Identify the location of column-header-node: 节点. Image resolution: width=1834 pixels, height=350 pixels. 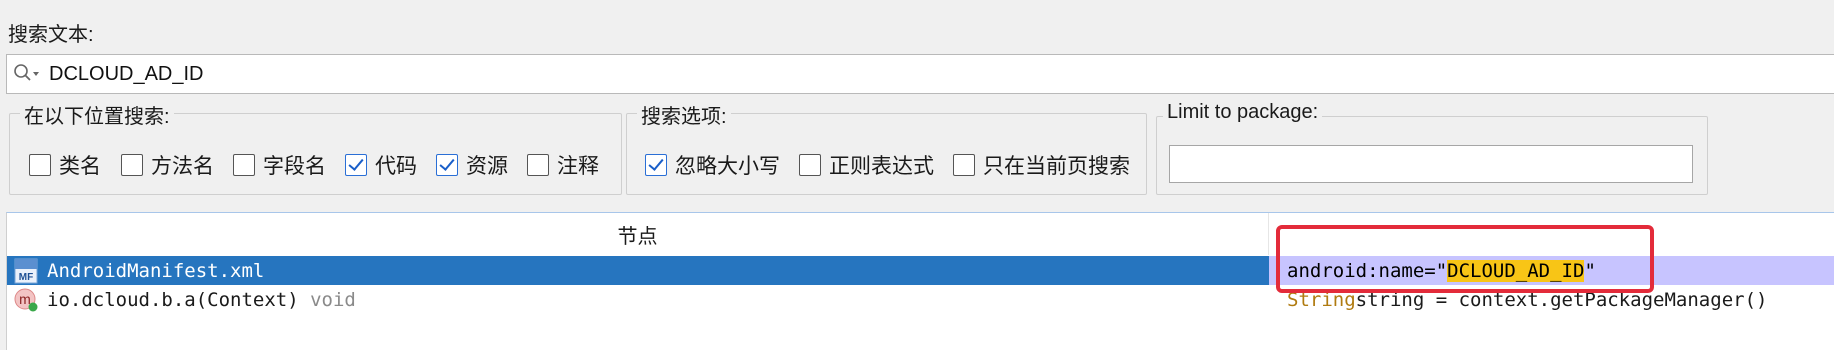
(638, 234).